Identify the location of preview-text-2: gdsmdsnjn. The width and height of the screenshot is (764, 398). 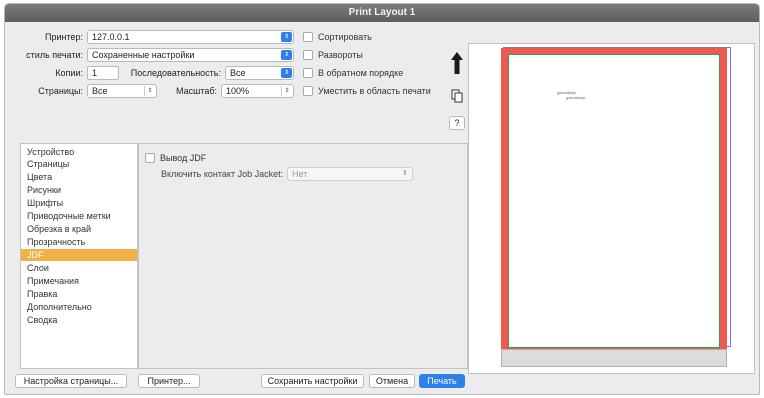
(576, 97).